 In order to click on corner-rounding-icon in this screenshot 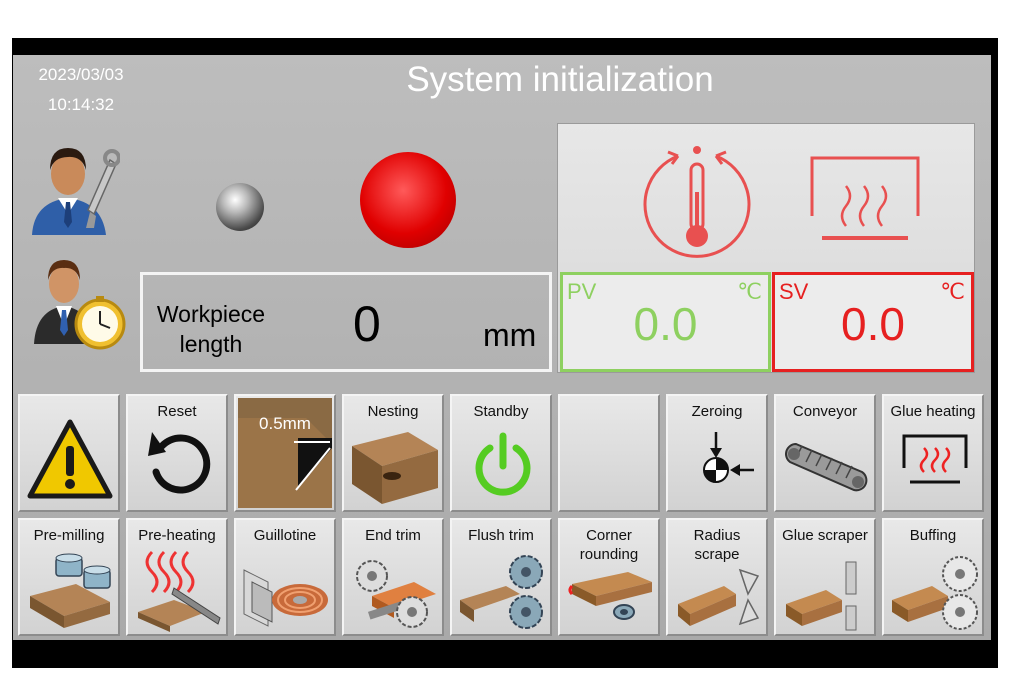, I will do `click(610, 596)`.